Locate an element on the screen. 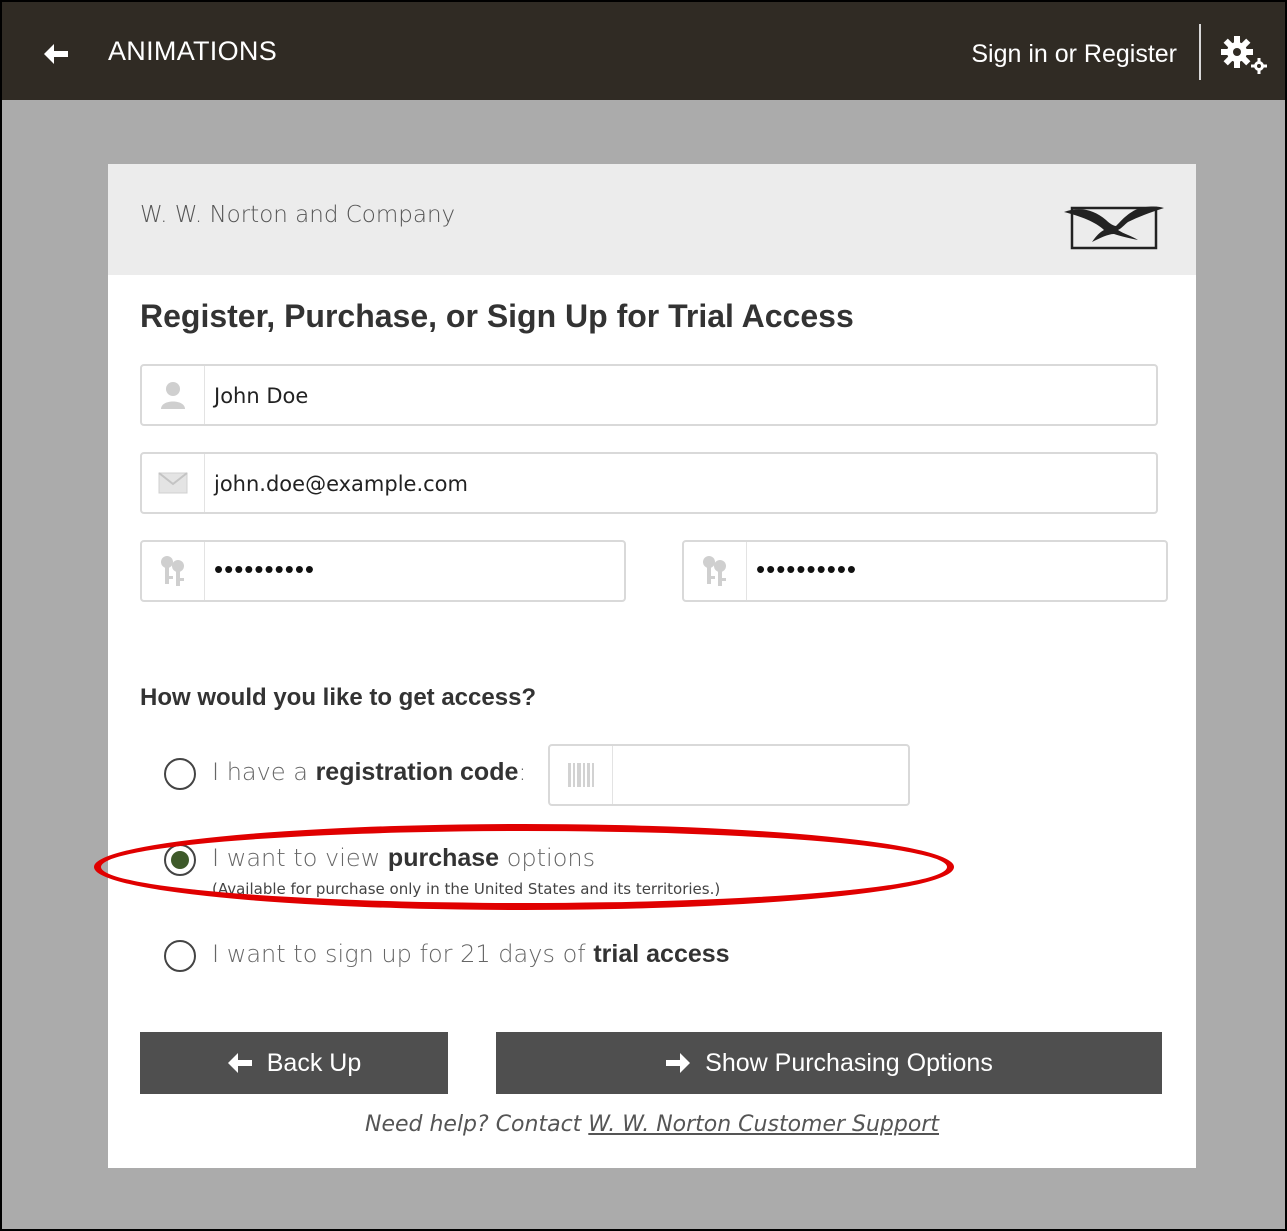 The height and width of the screenshot is (1231, 1287). top-bar: ANIMATIONS Sign in or Register is located at coordinates (643, 51).